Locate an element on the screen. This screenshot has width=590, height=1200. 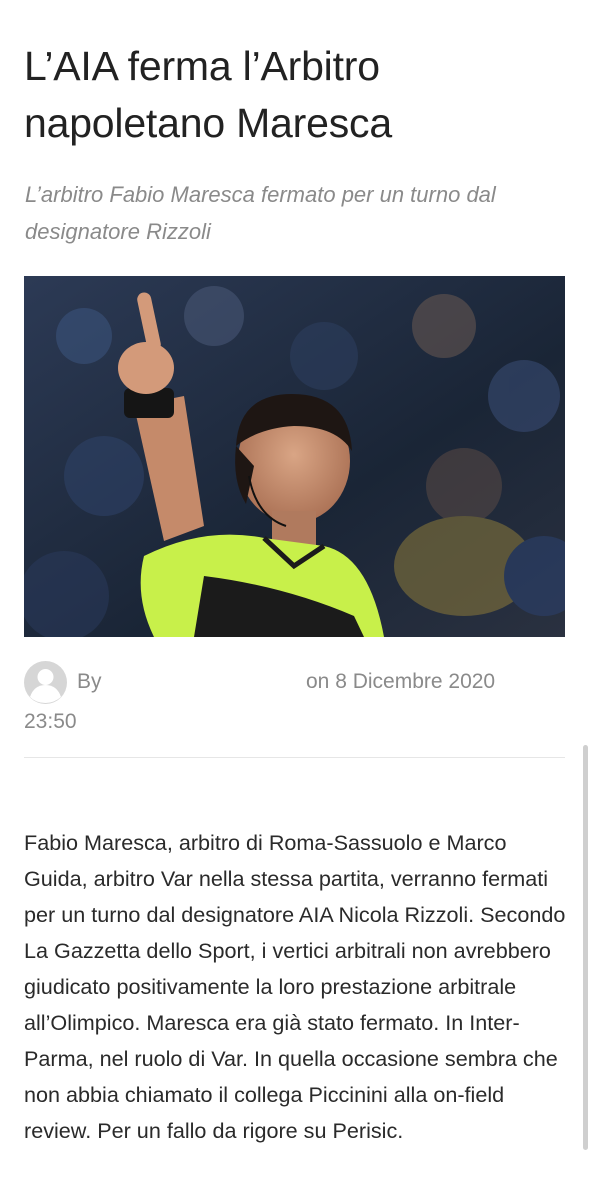
article-title: L’AIA ferma l’Arbitro napoletano Maresca is located at coordinates (208, 94).